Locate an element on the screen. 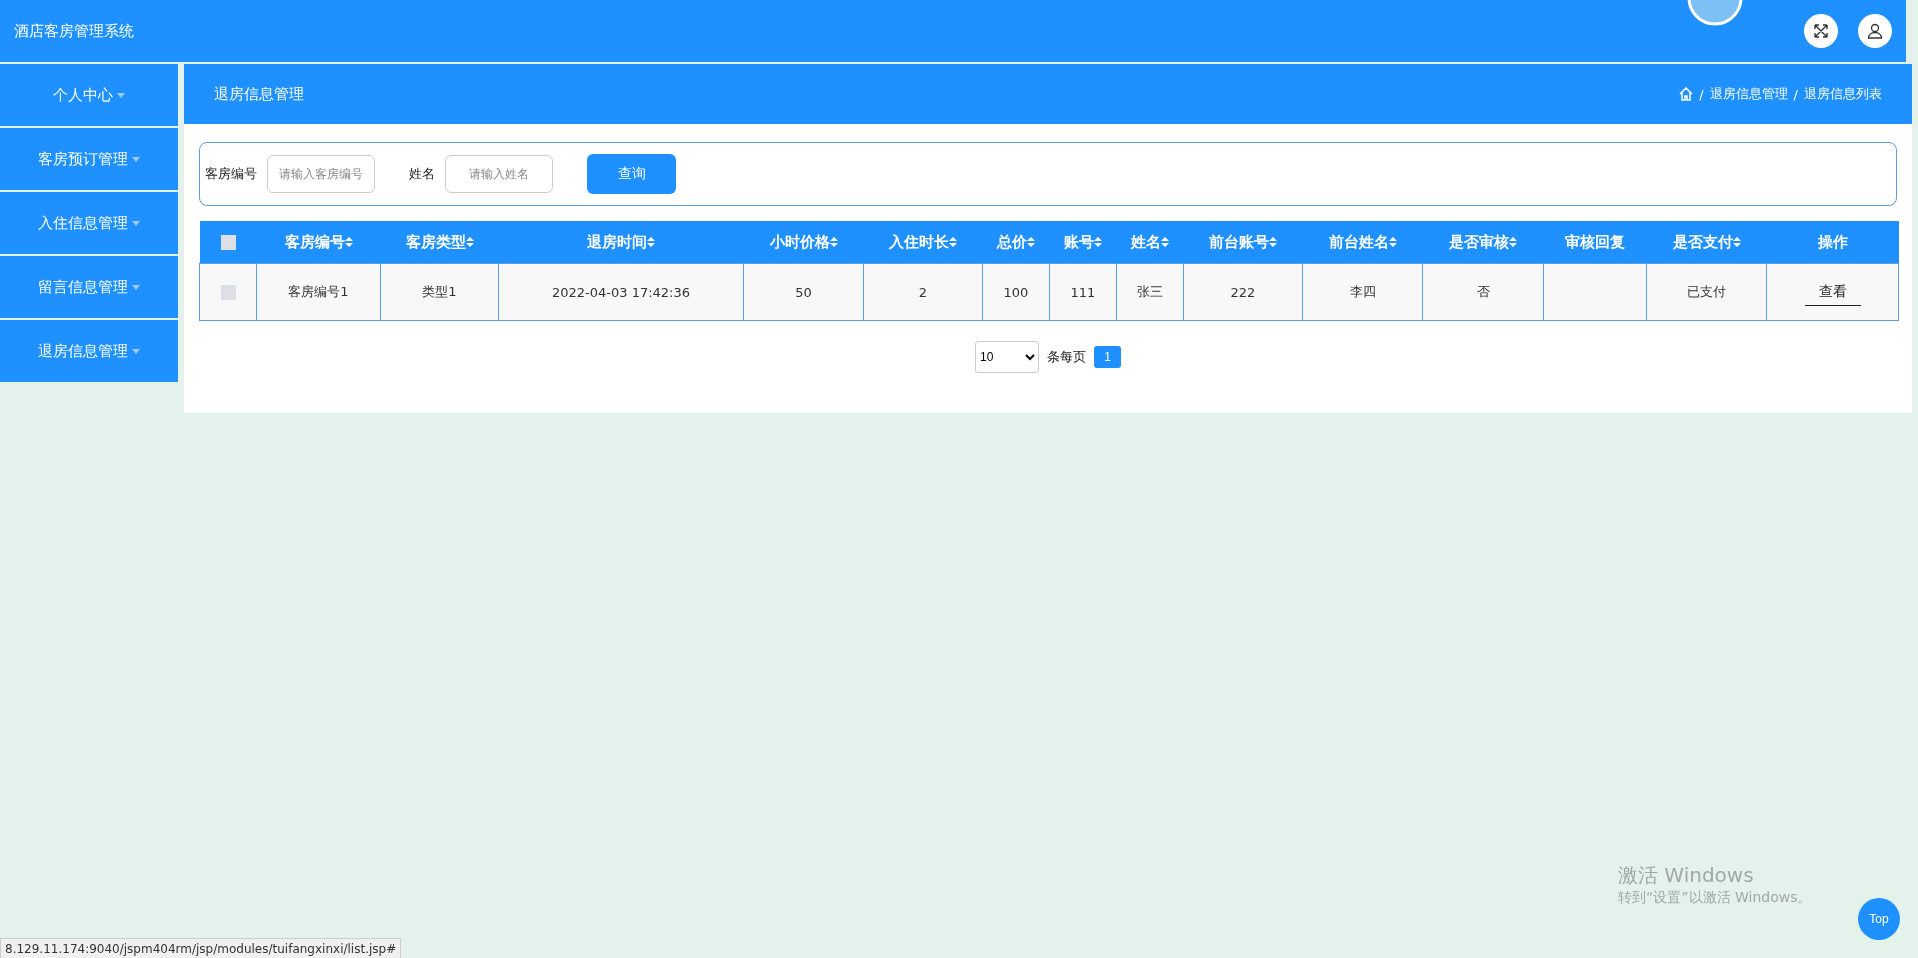 The image size is (1918, 958). search-input: 请输入客房编号 is located at coordinates (321, 174).